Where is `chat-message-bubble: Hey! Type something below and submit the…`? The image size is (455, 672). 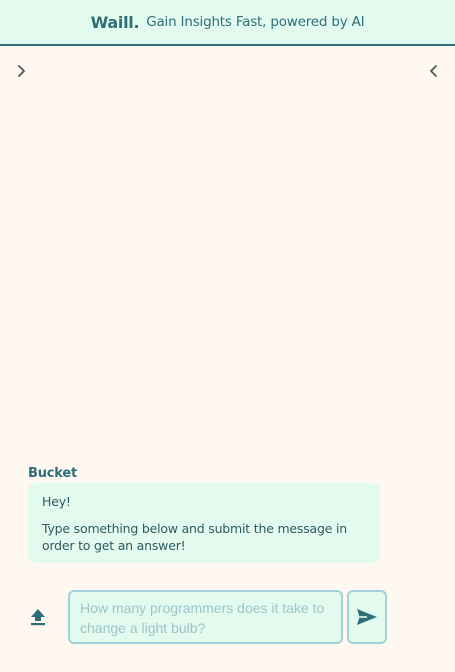
chat-message-bubble: Hey! Type something below and submit the… is located at coordinates (204, 523).